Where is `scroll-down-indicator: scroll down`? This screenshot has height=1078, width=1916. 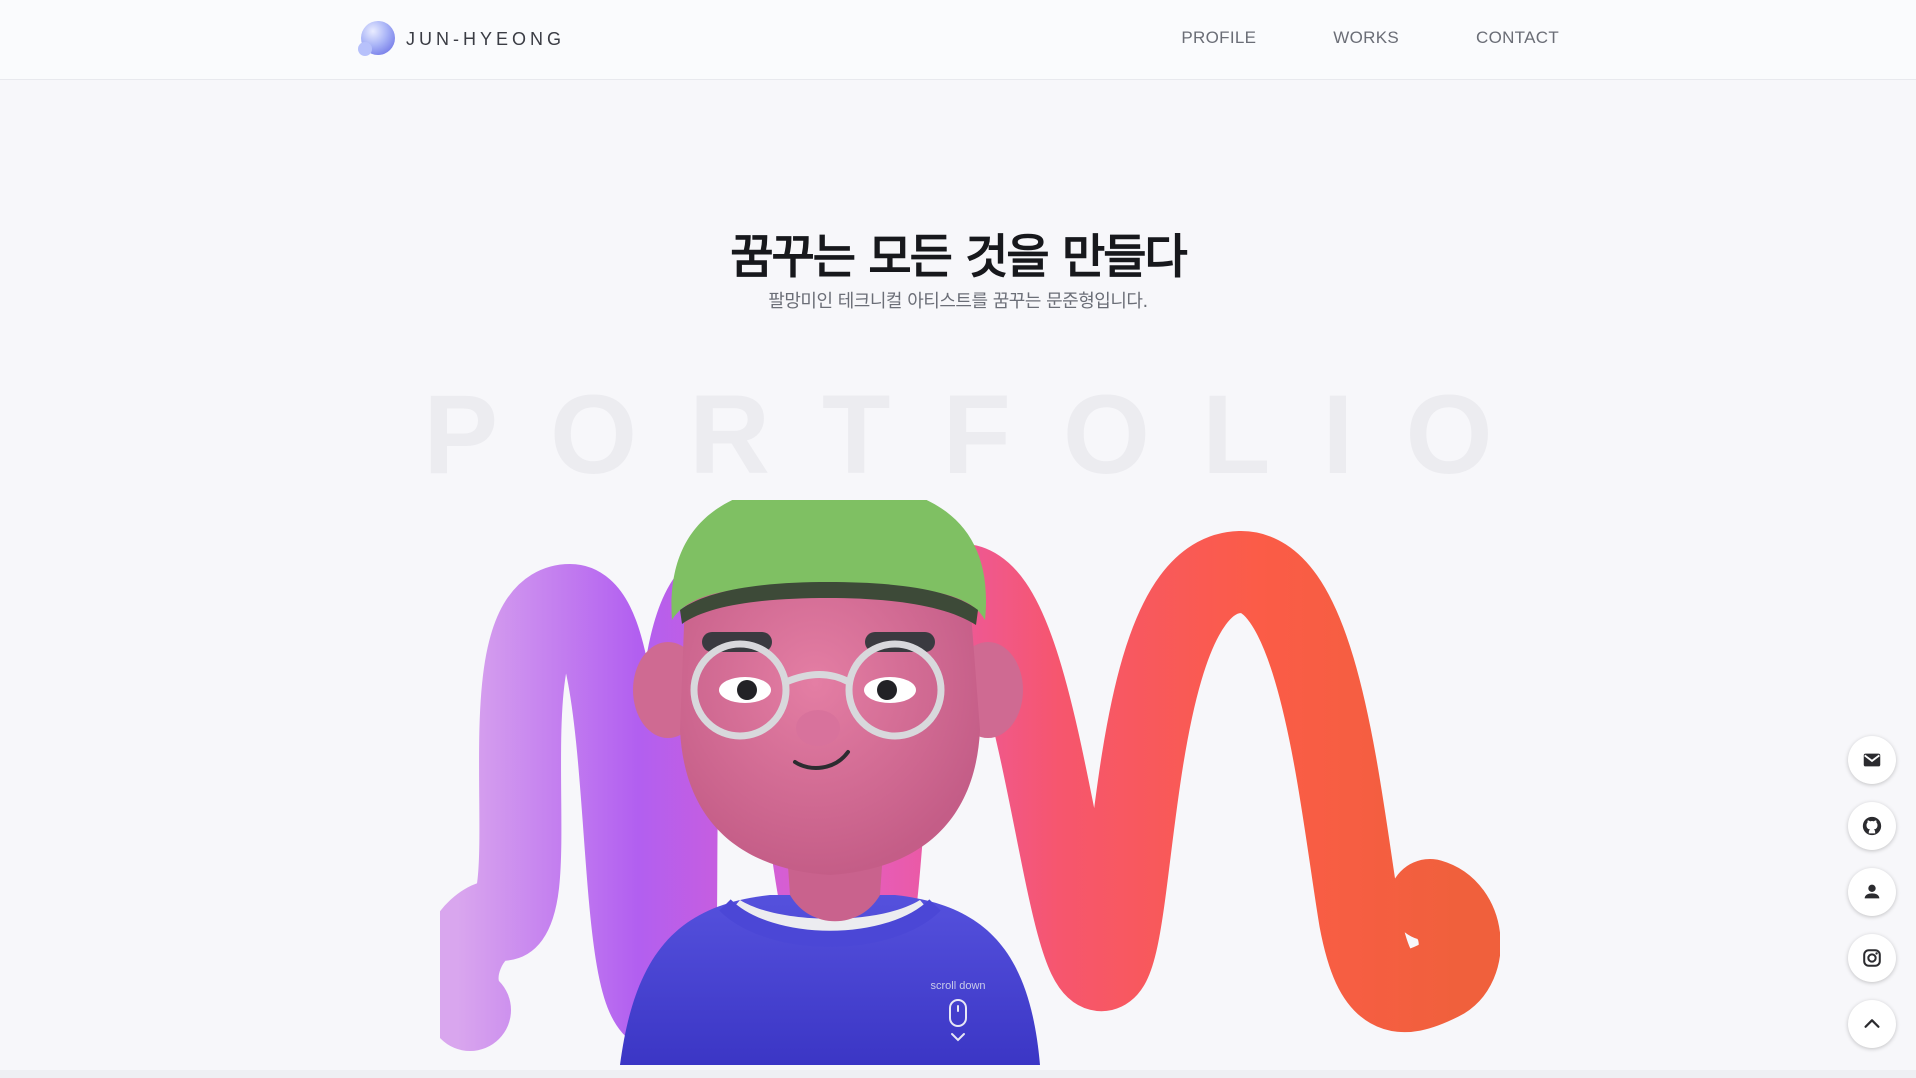 scroll-down-indicator: scroll down is located at coordinates (958, 1011).